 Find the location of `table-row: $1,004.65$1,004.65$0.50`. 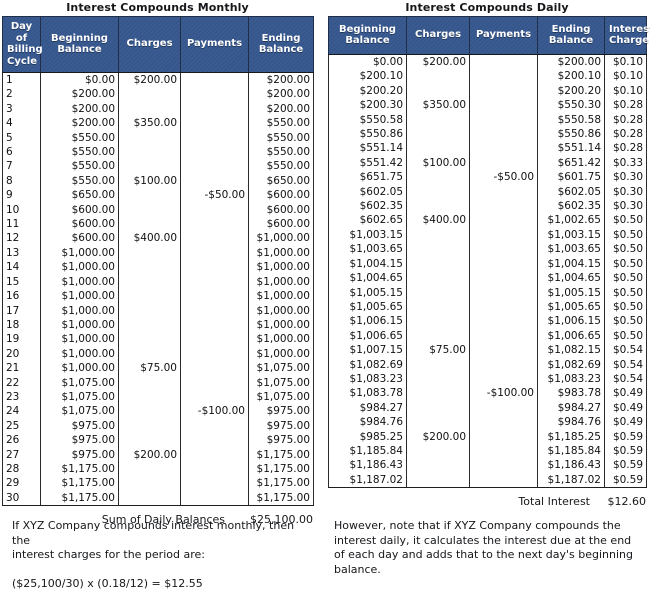

table-row: $1,004.65$1,004.65$0.50 is located at coordinates (488, 278).